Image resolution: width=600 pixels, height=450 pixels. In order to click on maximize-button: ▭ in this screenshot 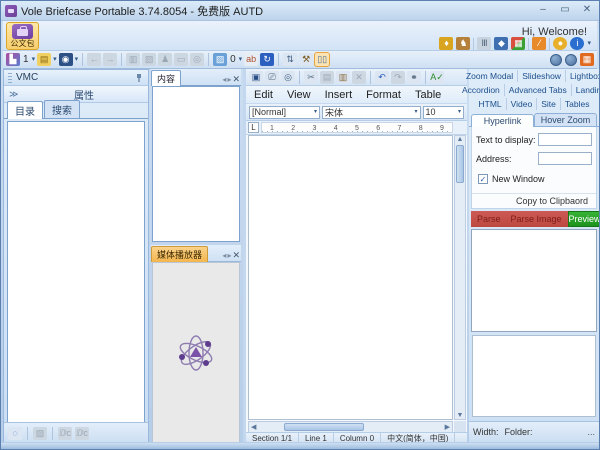, I will do `click(565, 10)`.